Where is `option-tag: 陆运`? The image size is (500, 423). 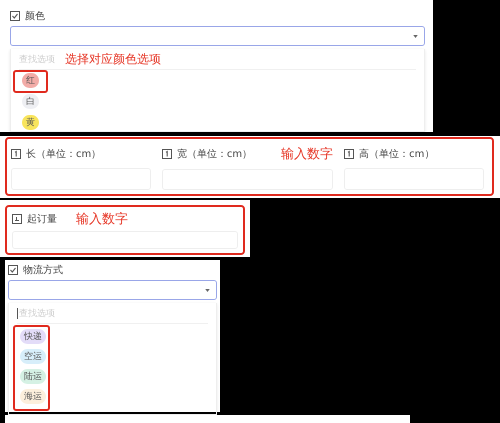 option-tag: 陆运 is located at coordinates (33, 376).